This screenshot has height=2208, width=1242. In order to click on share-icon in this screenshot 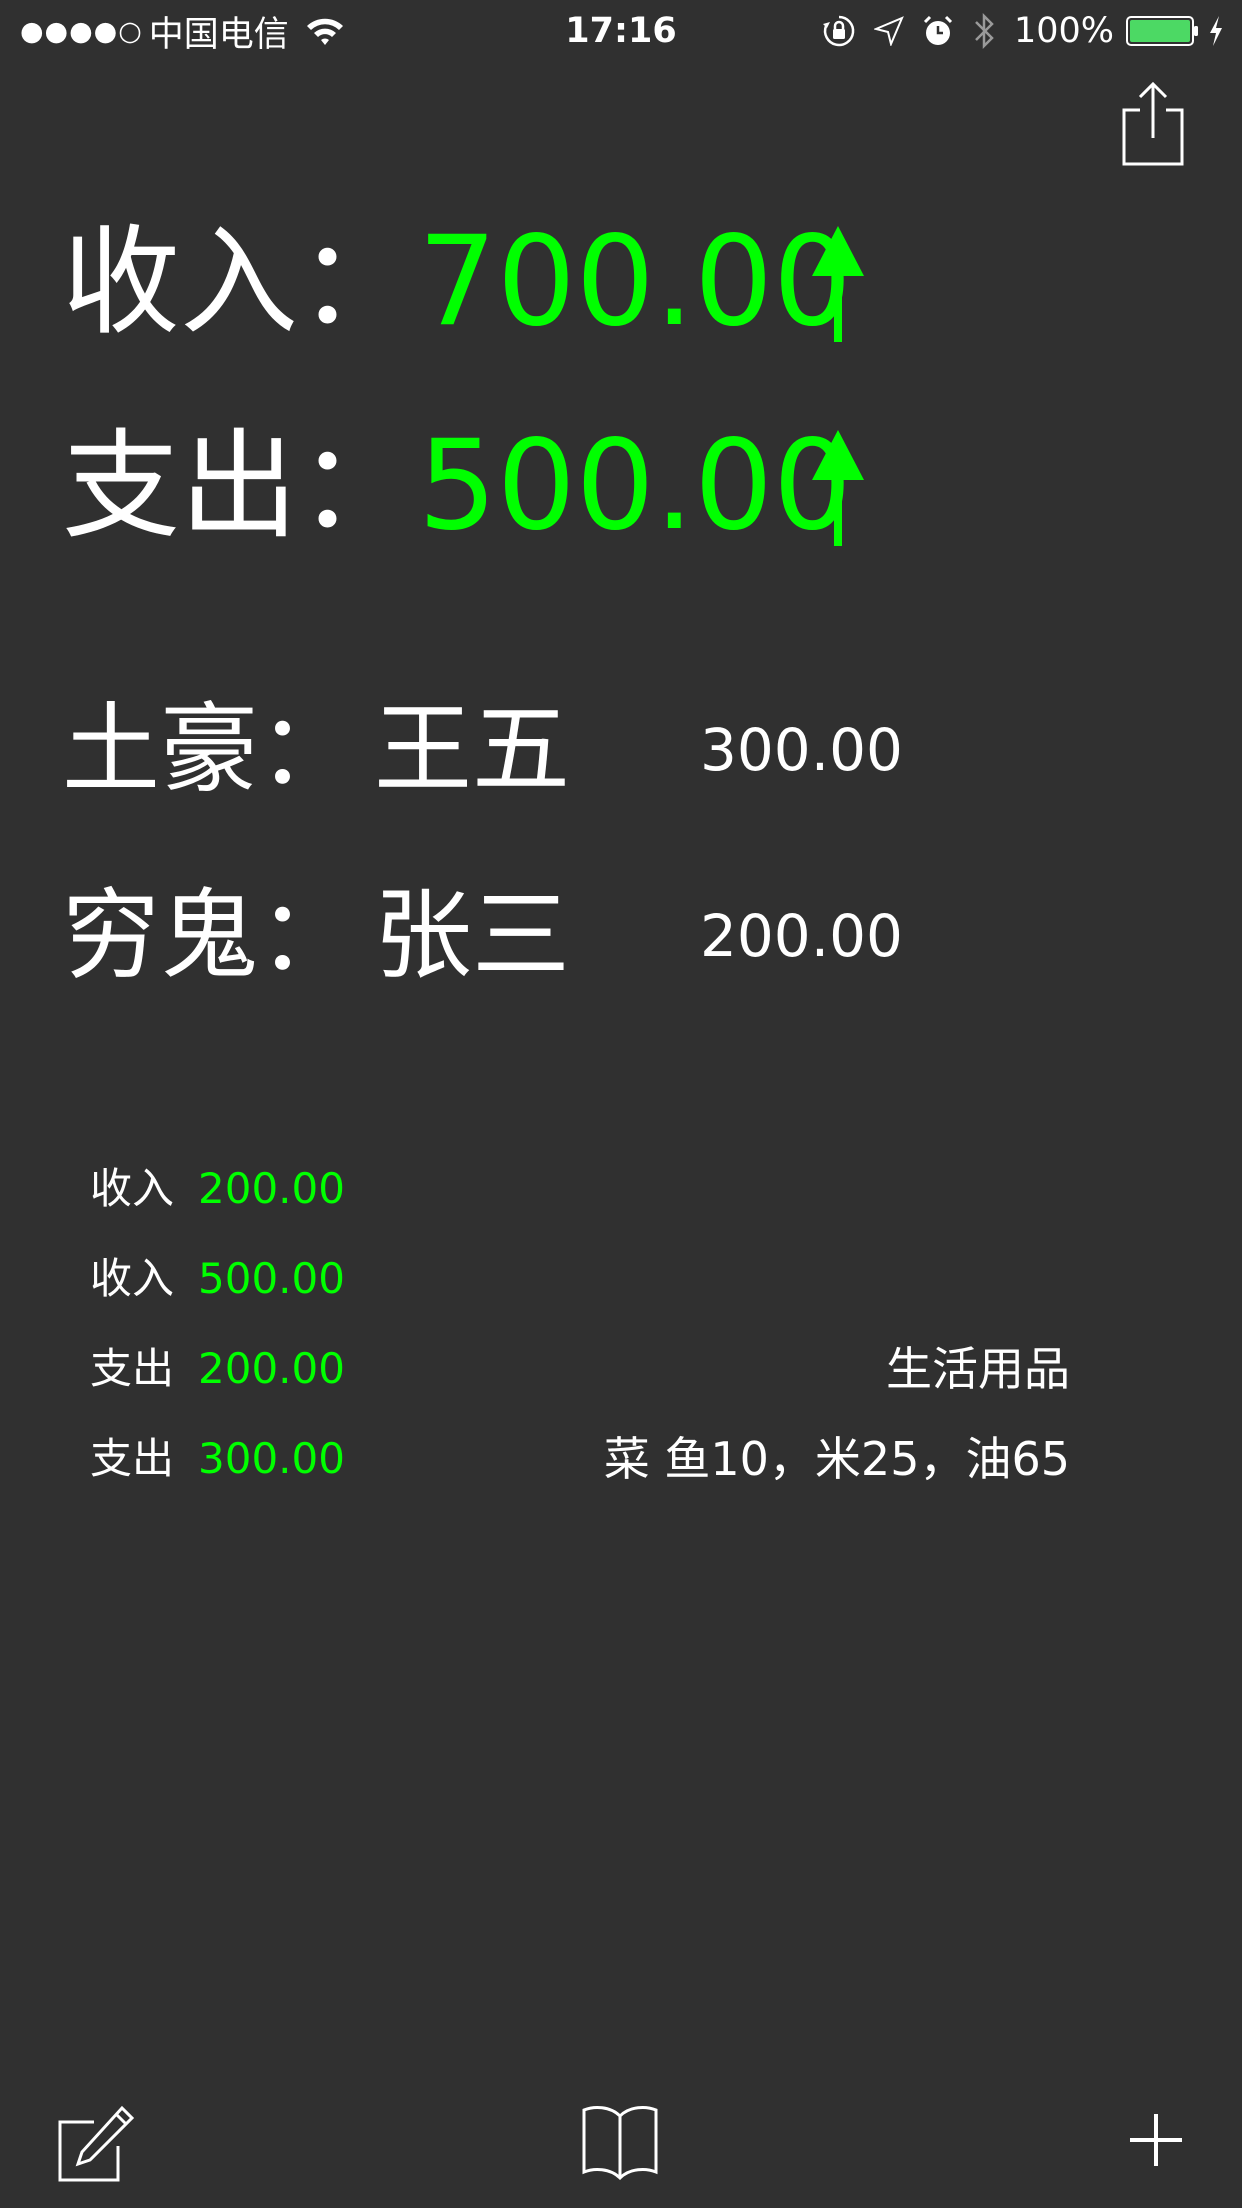, I will do `click(1153, 123)`.